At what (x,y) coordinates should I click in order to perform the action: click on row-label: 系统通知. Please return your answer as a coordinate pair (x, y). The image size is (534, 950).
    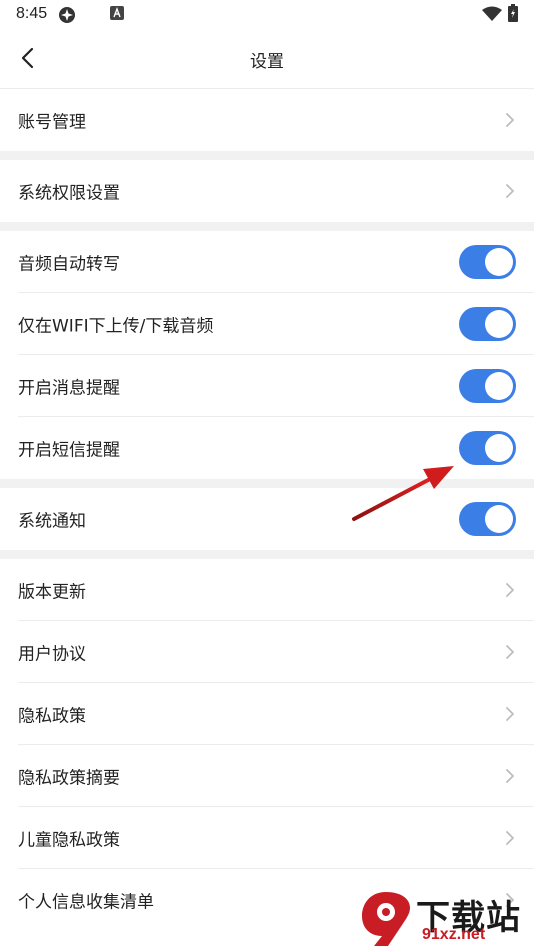
    Looking at the image, I should click on (52, 521).